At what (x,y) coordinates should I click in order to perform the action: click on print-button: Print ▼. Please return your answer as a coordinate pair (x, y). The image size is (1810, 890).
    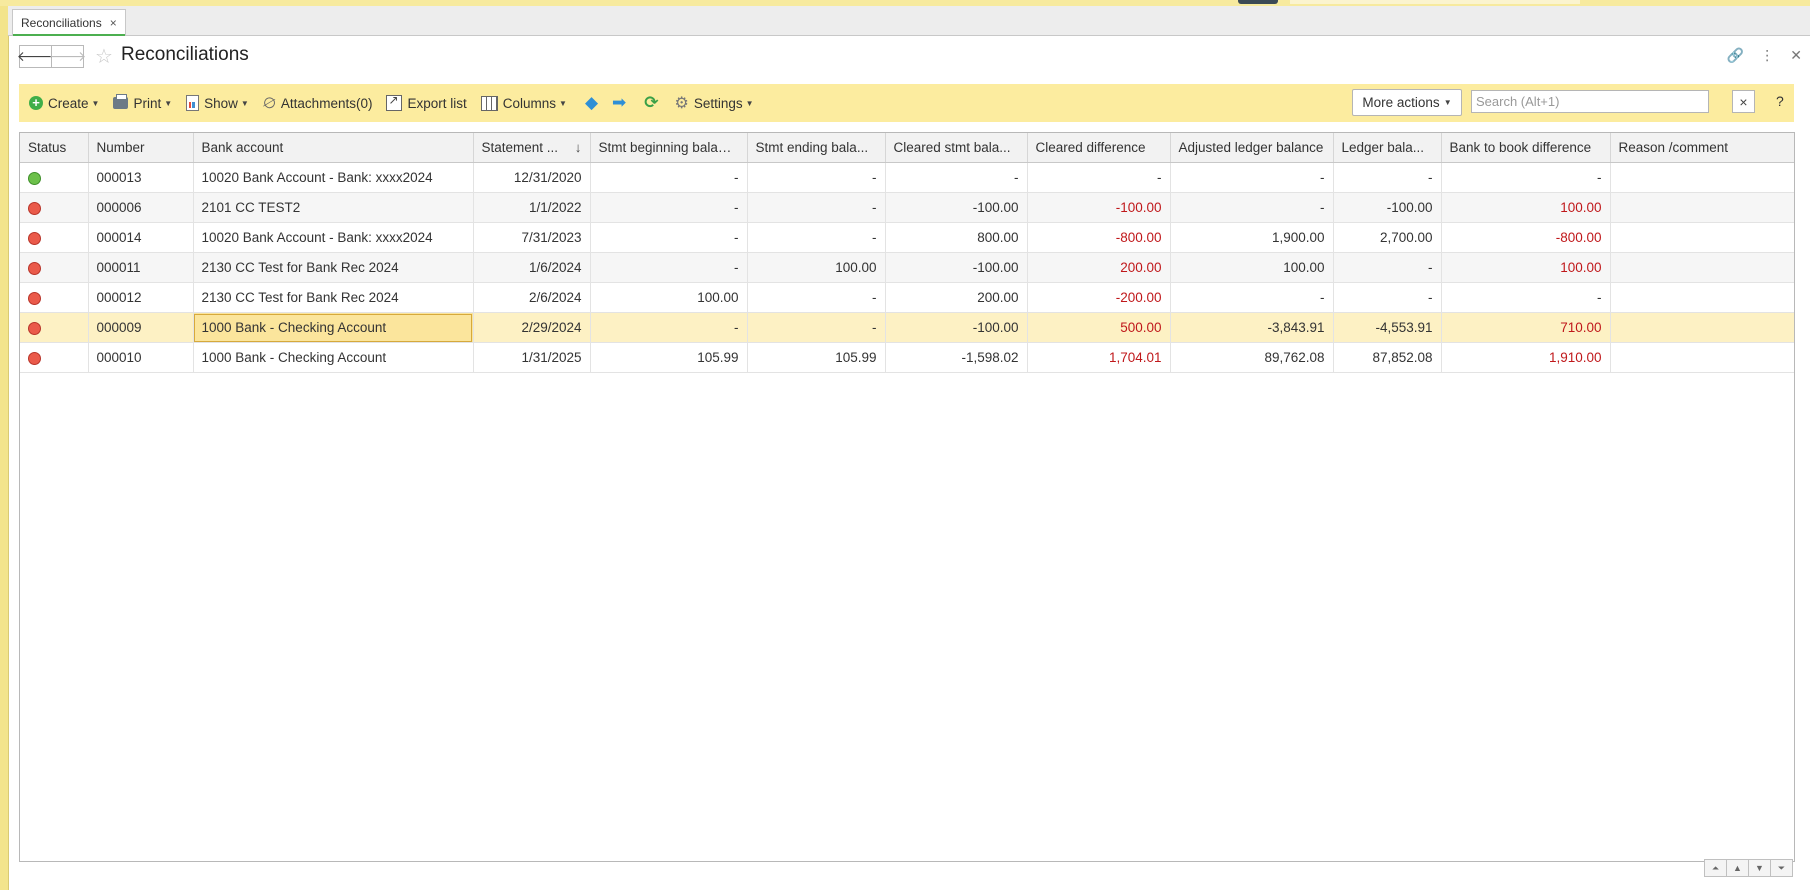
    Looking at the image, I should click on (142, 102).